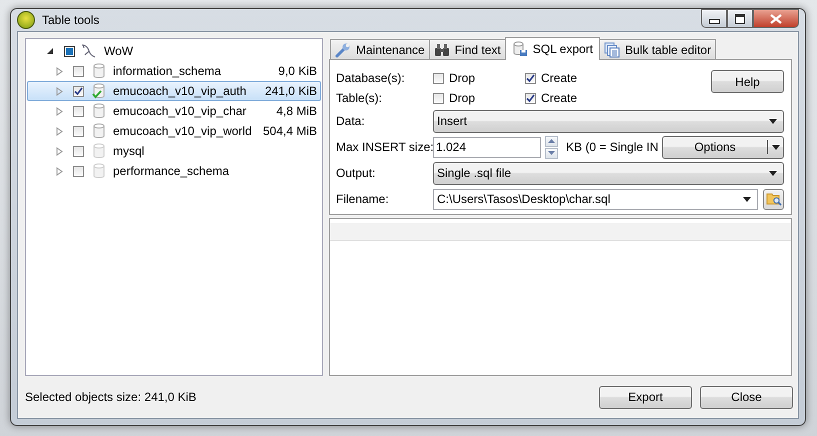 The image size is (817, 436). I want to click on minimize-button, so click(714, 18).